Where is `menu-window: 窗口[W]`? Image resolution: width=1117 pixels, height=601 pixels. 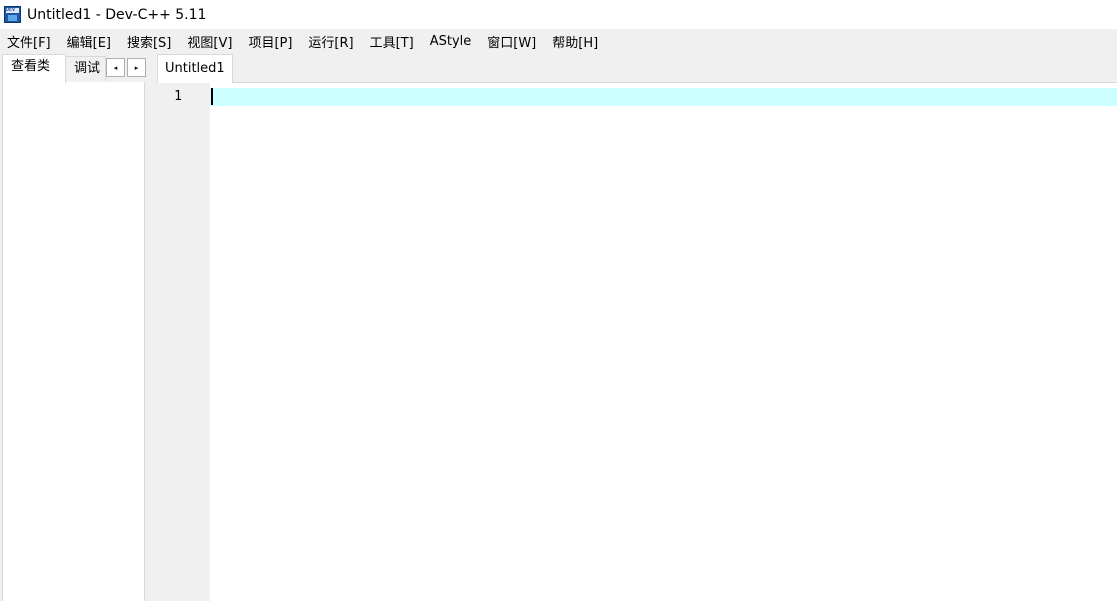 menu-window: 窗口[W] is located at coordinates (511, 41).